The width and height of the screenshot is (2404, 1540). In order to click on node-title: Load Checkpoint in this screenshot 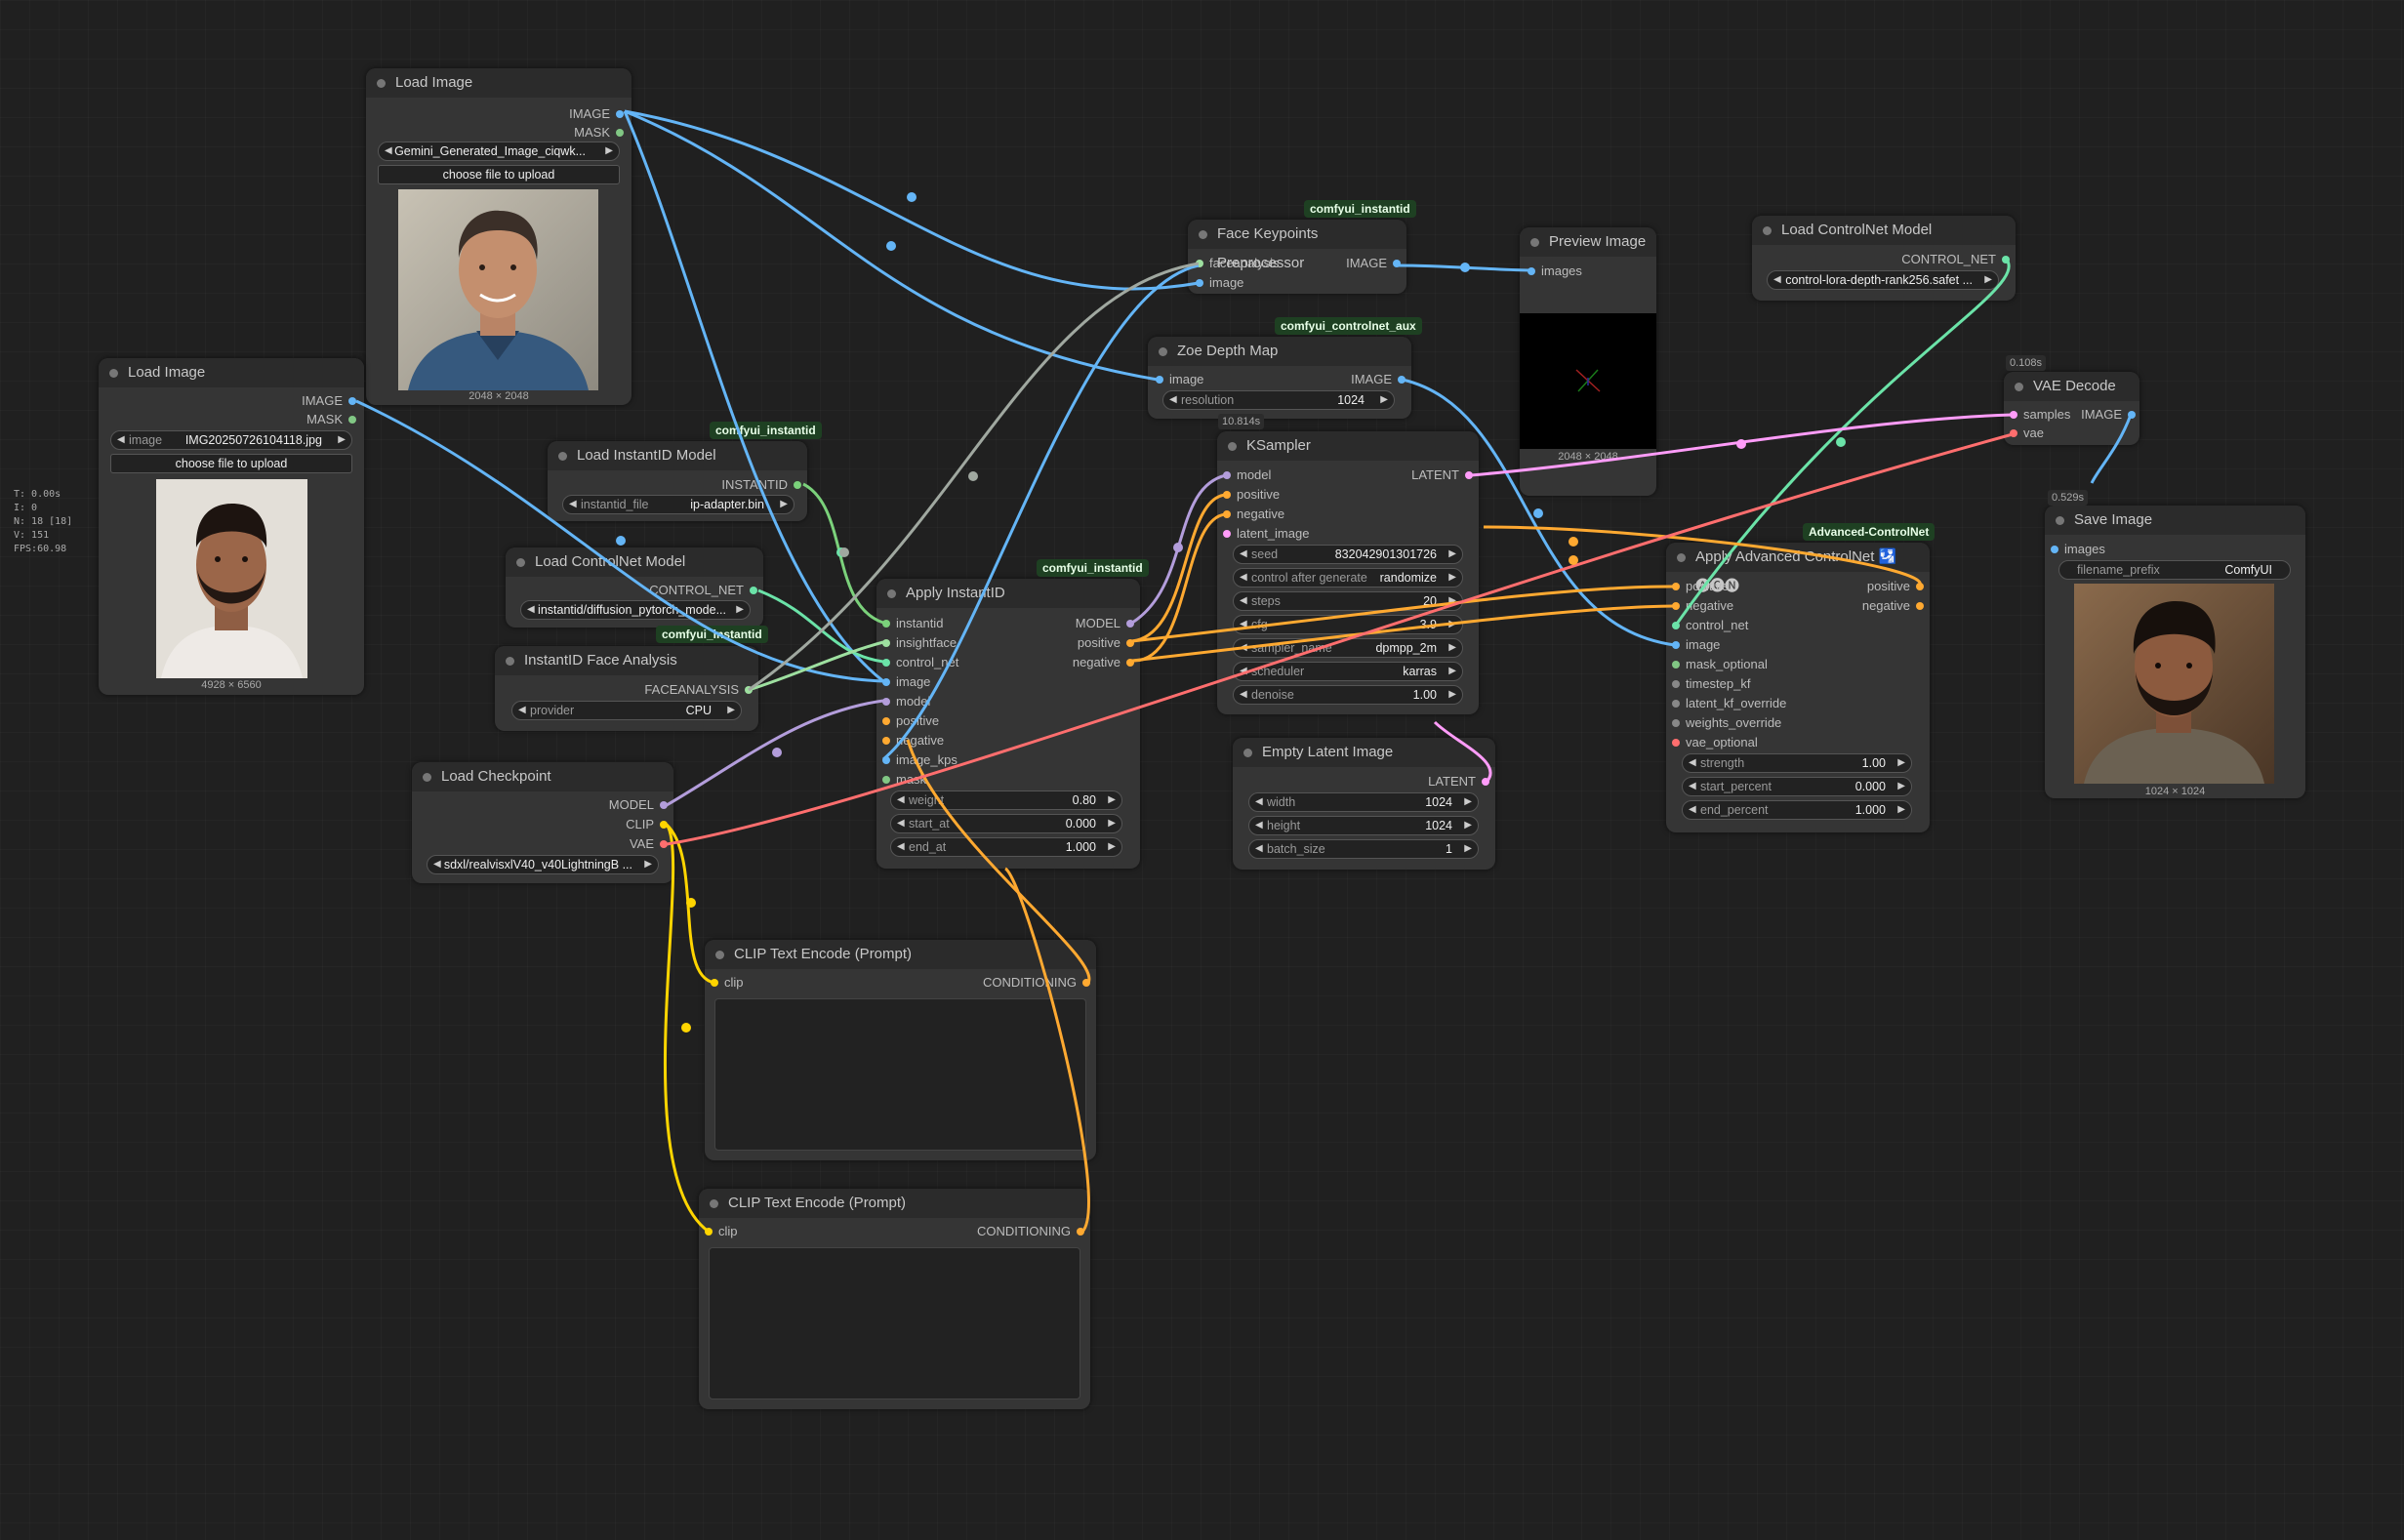, I will do `click(542, 776)`.